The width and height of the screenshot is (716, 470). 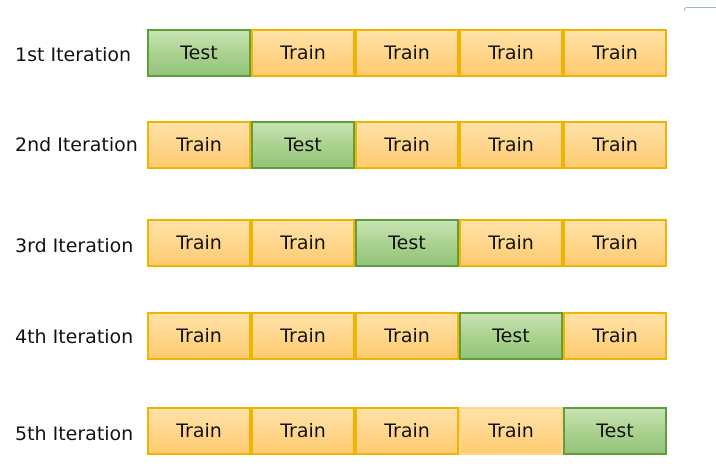 What do you see at coordinates (74, 337) in the screenshot?
I see `row-label: 4th Iteration` at bounding box center [74, 337].